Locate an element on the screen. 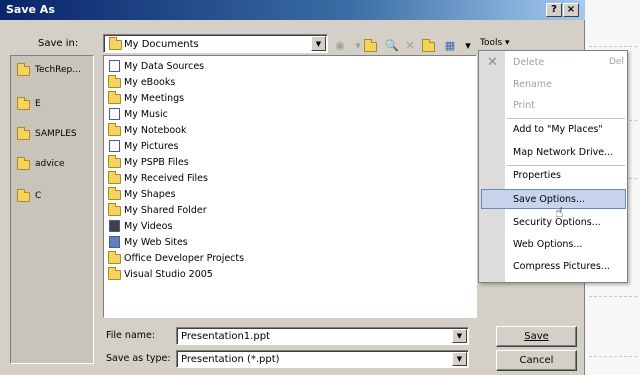 Image resolution: width=640 pixels, height=375 pixels. list-item: My Meetings is located at coordinates (288, 99).